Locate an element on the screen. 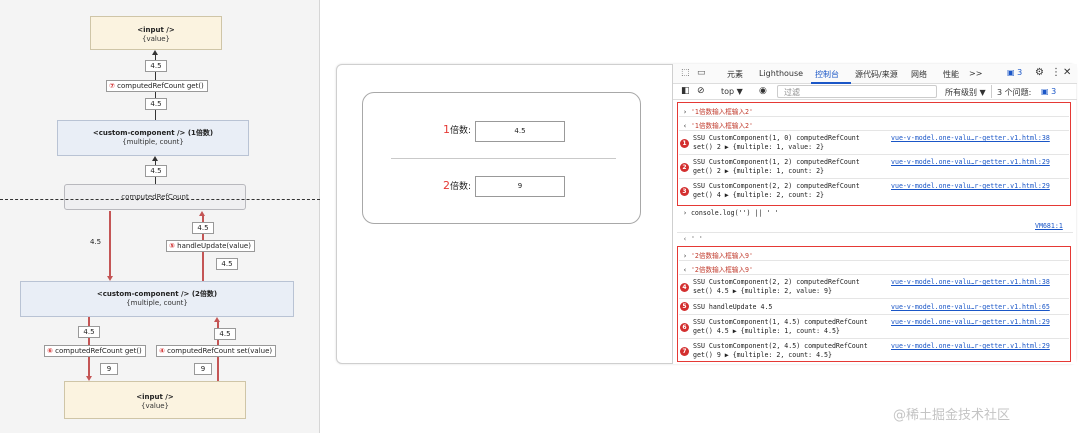  custom-component-1-sub: {multiple, count} is located at coordinates (153, 142).